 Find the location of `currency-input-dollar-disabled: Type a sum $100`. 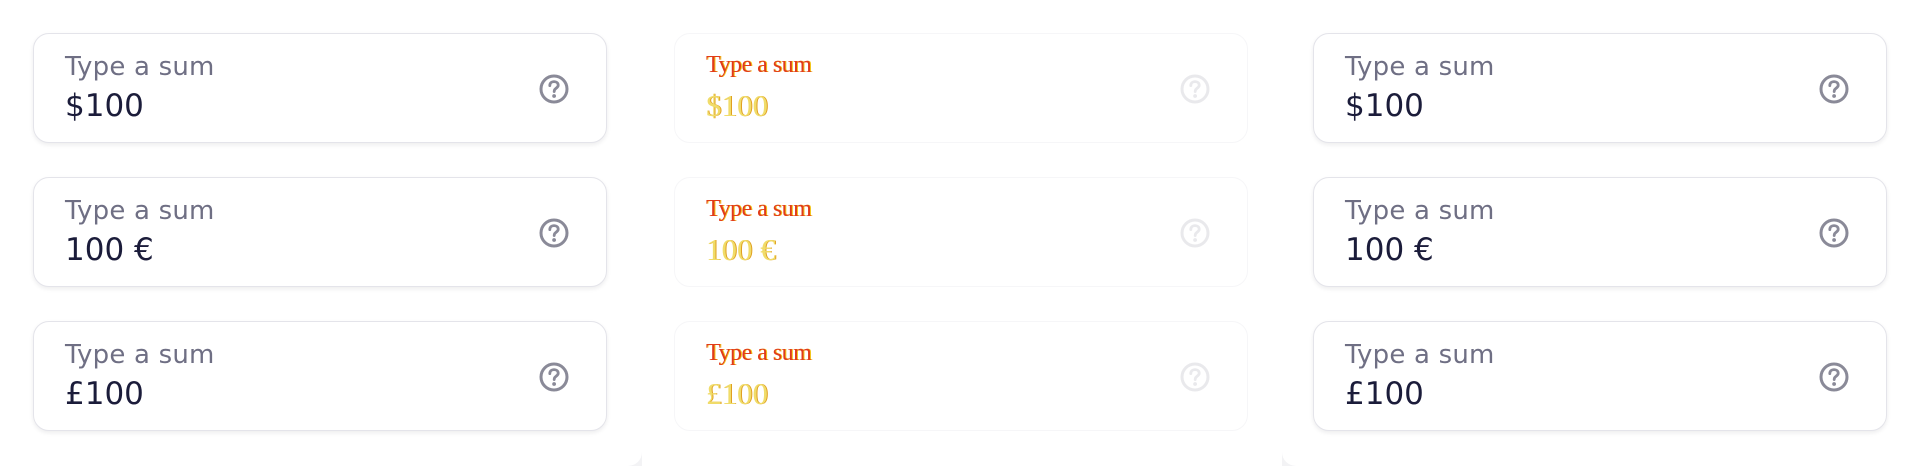

currency-input-dollar-disabled: Type a sum $100 is located at coordinates (961, 88).